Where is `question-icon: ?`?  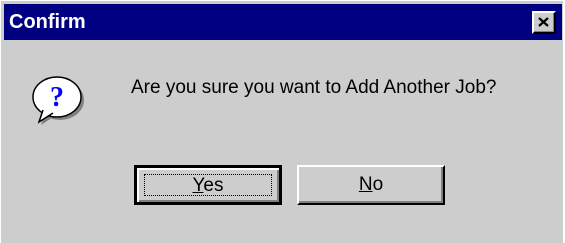 question-icon: ? is located at coordinates (58, 100).